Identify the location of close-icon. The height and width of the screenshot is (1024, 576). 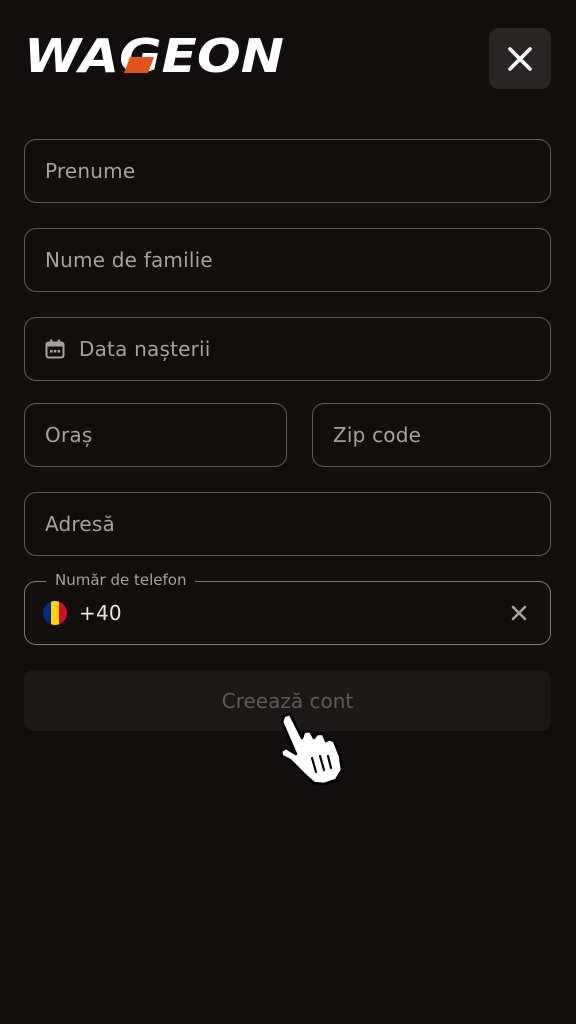
(520, 58).